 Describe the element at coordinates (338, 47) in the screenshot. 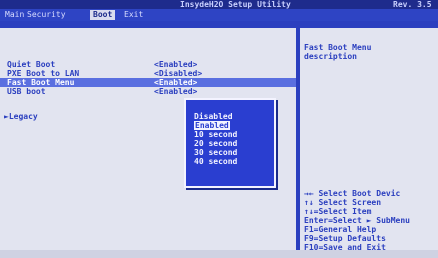

I see `help-title: Fast Boot Menu` at that location.